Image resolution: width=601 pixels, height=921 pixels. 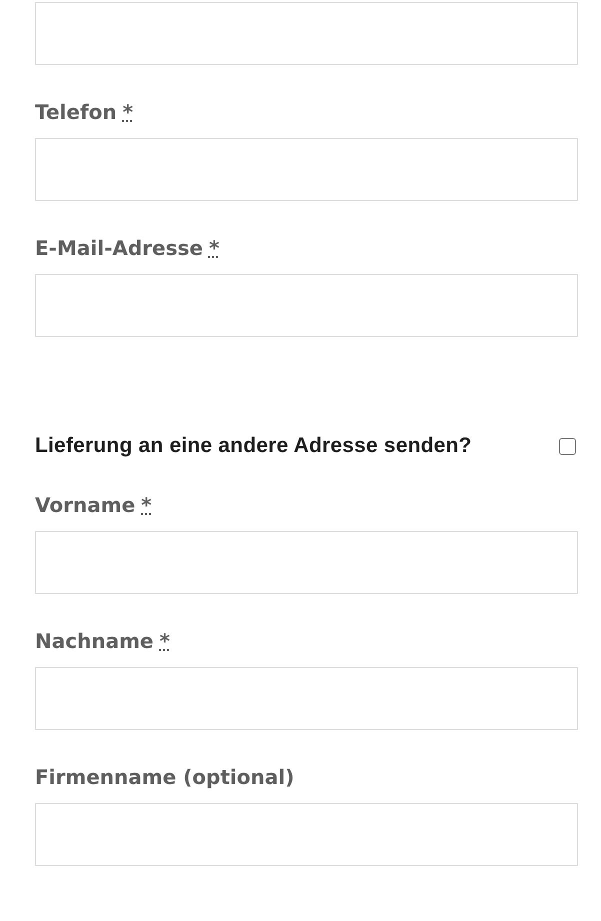 I want to click on field-label: Vorname *, so click(x=306, y=505).